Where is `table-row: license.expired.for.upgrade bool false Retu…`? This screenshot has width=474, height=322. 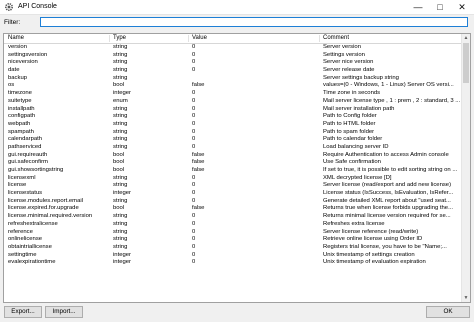
table-row: license.expired.for.upgrade bool false Retu… is located at coordinates (233, 209).